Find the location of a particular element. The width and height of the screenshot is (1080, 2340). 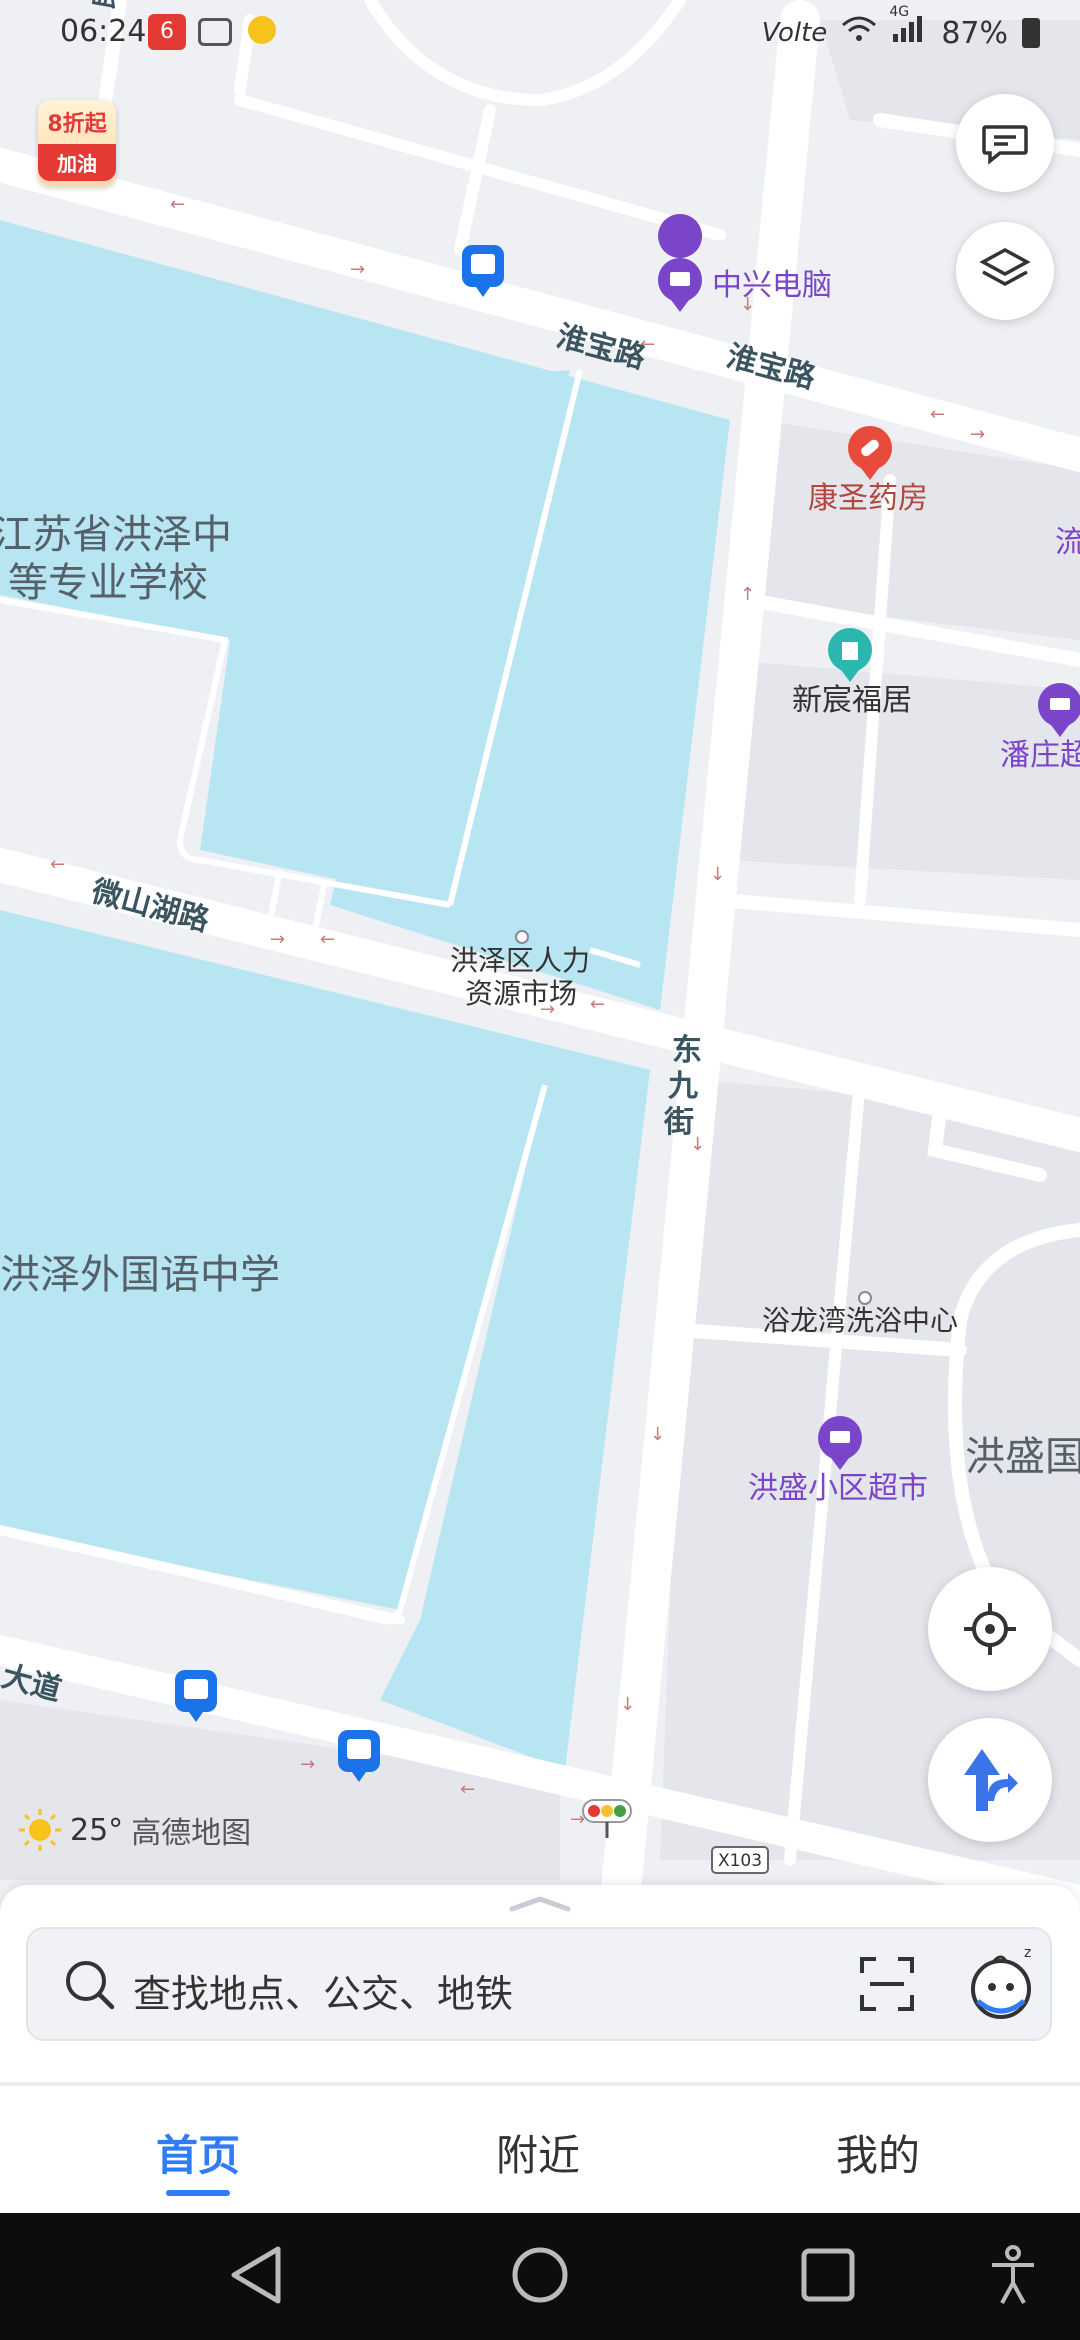

hr-dot is located at coordinates (522, 937).